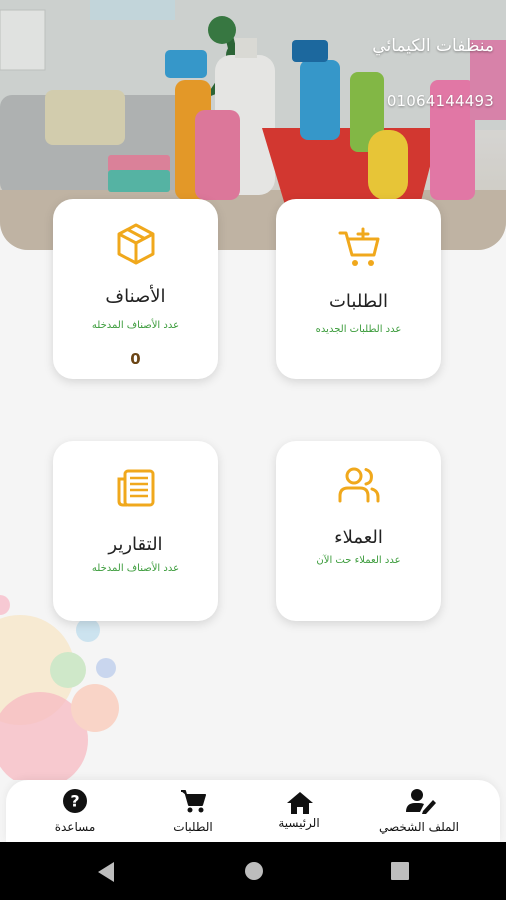  I want to click on cart-plus-icon, so click(358, 246).